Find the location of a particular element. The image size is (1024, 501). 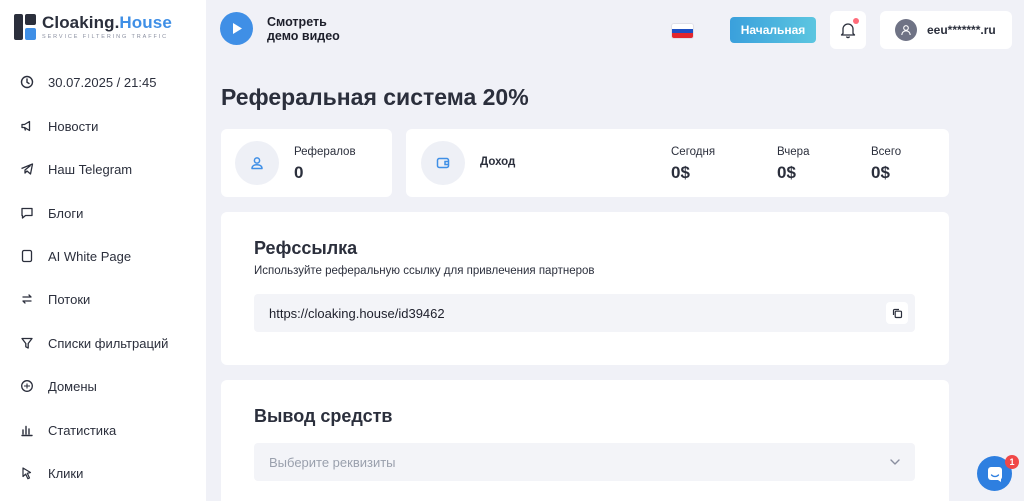

copy-button is located at coordinates (897, 313).